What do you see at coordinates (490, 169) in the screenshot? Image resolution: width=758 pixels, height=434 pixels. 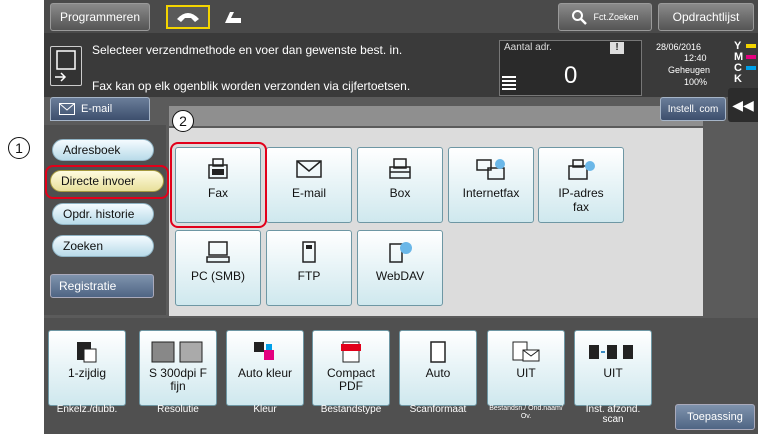 I see `internetfax-icon` at bounding box center [490, 169].